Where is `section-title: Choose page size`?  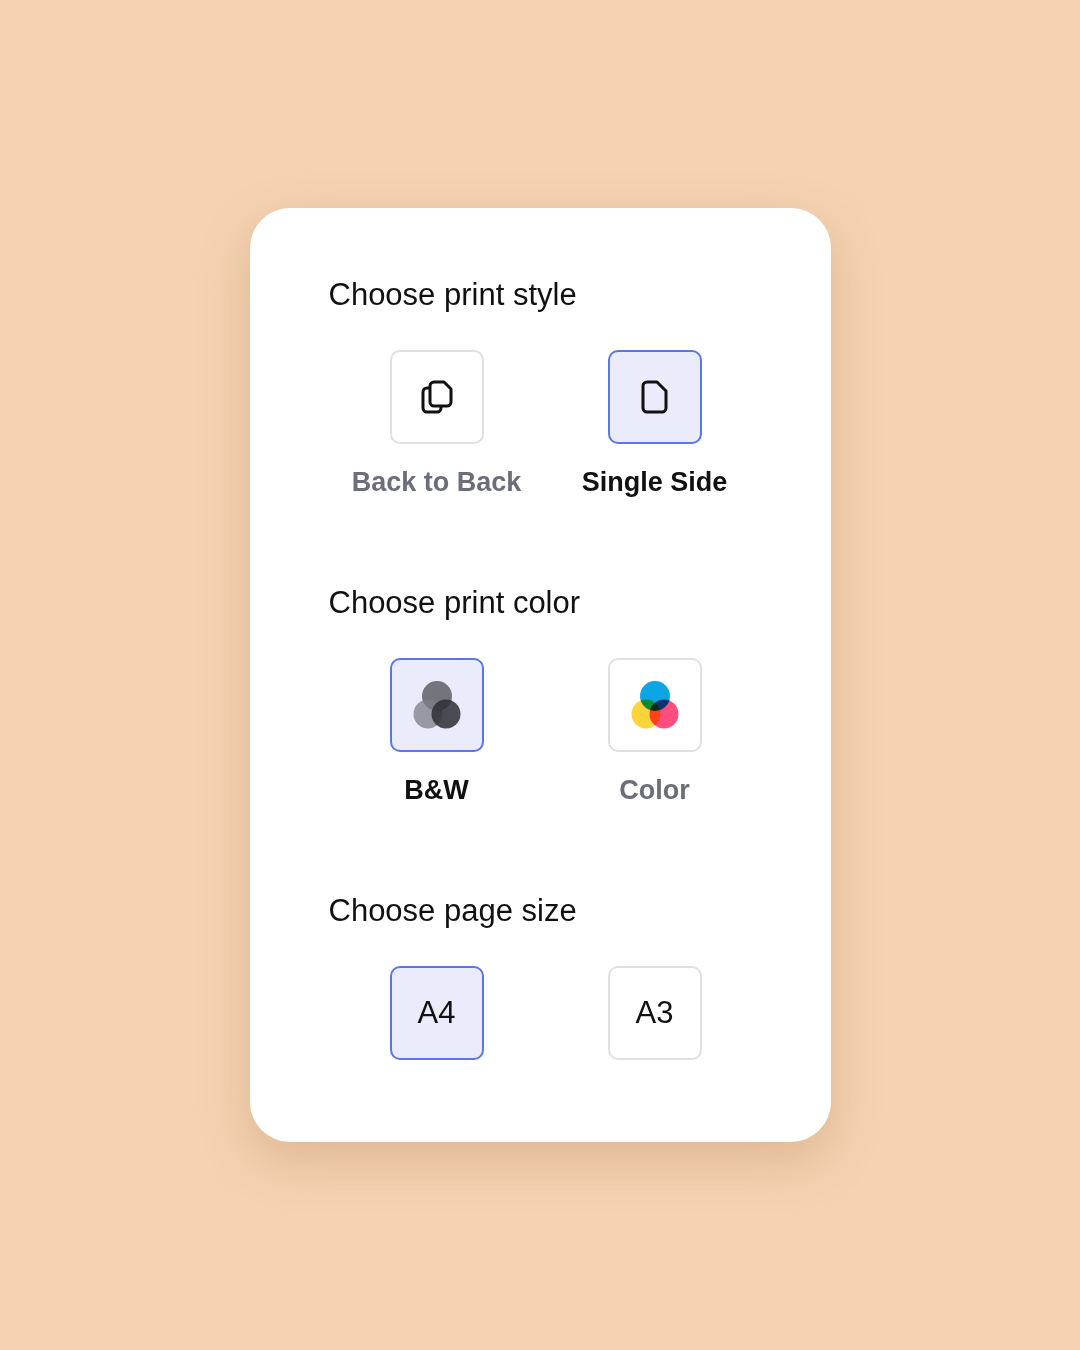
section-title: Choose page size is located at coordinates (453, 911).